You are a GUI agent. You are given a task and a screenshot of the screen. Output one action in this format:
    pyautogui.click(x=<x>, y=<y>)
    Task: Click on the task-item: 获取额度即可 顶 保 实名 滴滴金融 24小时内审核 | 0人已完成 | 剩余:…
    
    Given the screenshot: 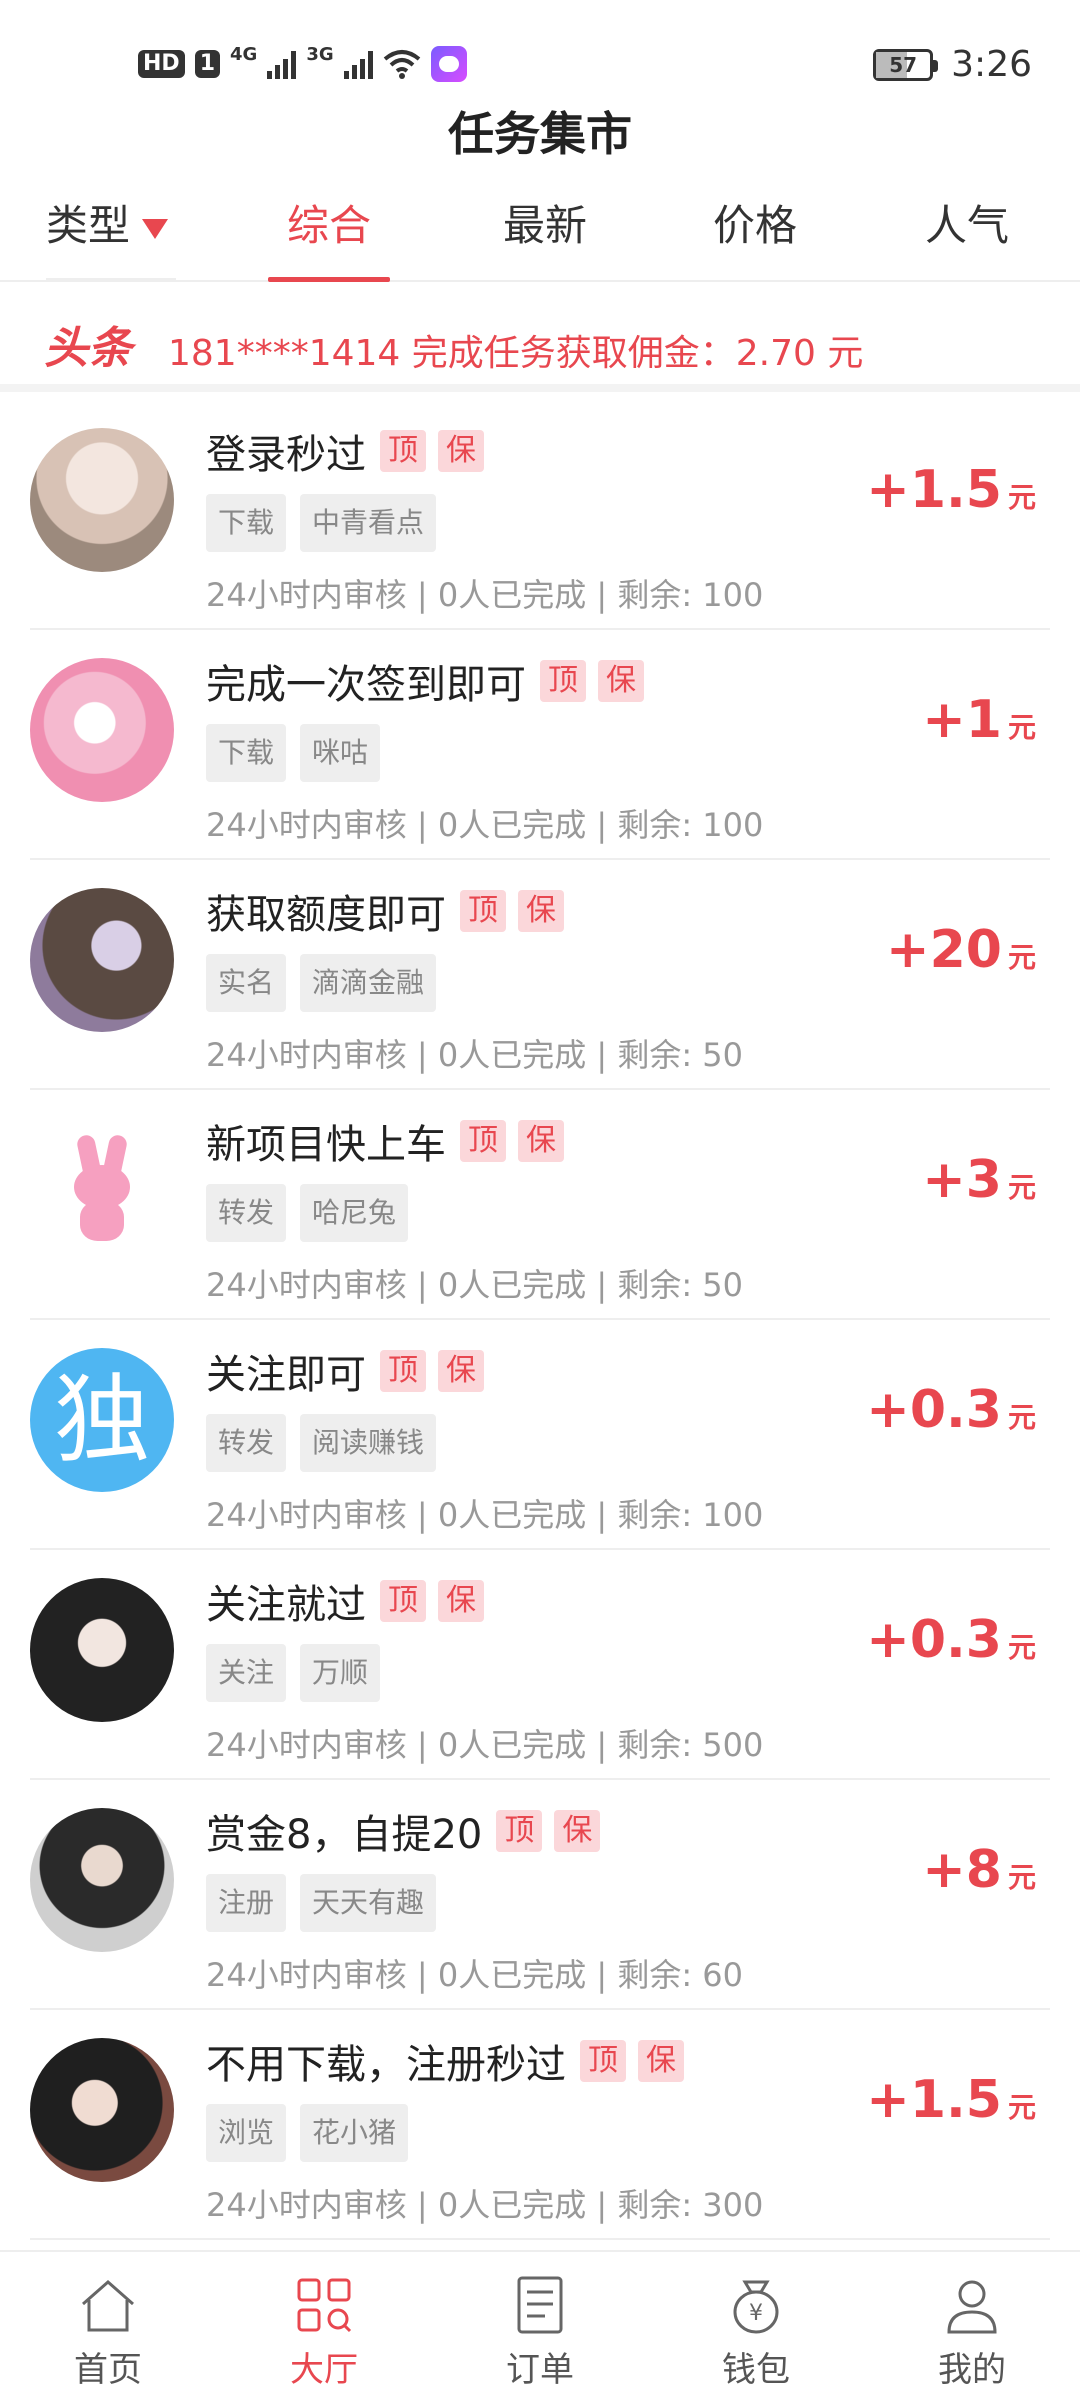 What is the action you would take?
    pyautogui.click(x=540, y=975)
    